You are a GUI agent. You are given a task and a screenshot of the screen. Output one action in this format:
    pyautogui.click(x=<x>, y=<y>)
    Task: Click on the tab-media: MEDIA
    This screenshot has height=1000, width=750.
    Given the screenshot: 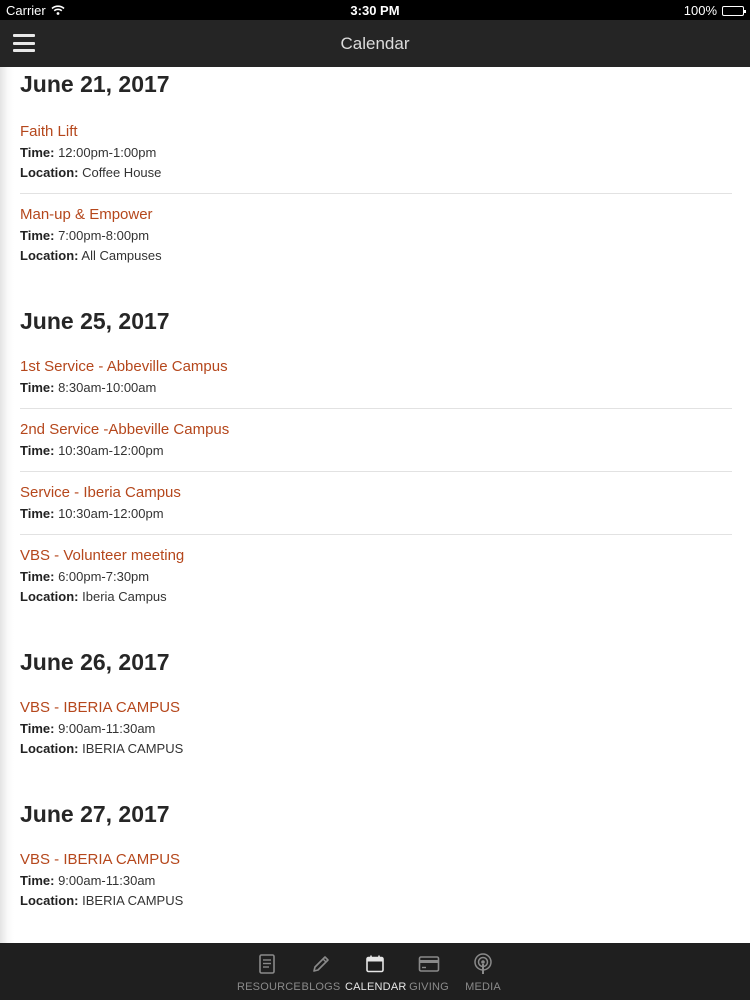 What is the action you would take?
    pyautogui.click(x=483, y=971)
    